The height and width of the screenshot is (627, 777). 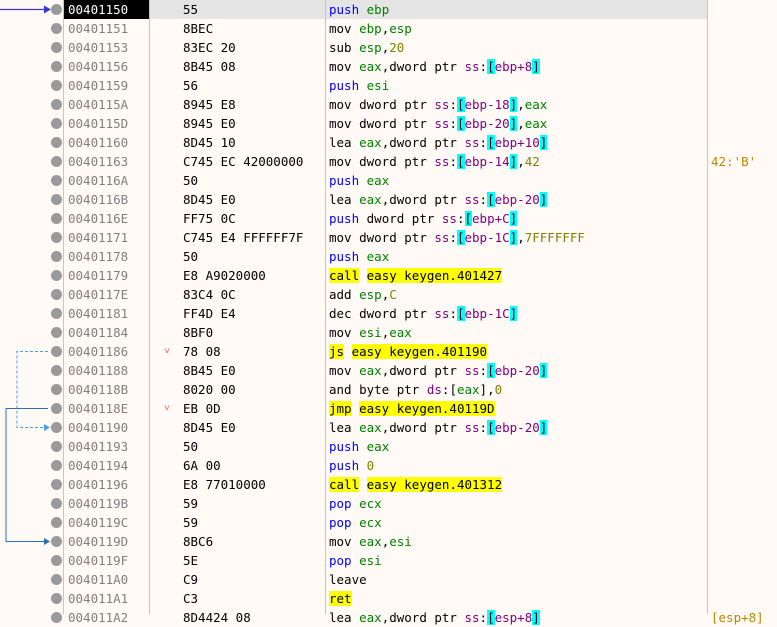 What do you see at coordinates (202, 351) in the screenshot?
I see `opcode-bytes: 78 08` at bounding box center [202, 351].